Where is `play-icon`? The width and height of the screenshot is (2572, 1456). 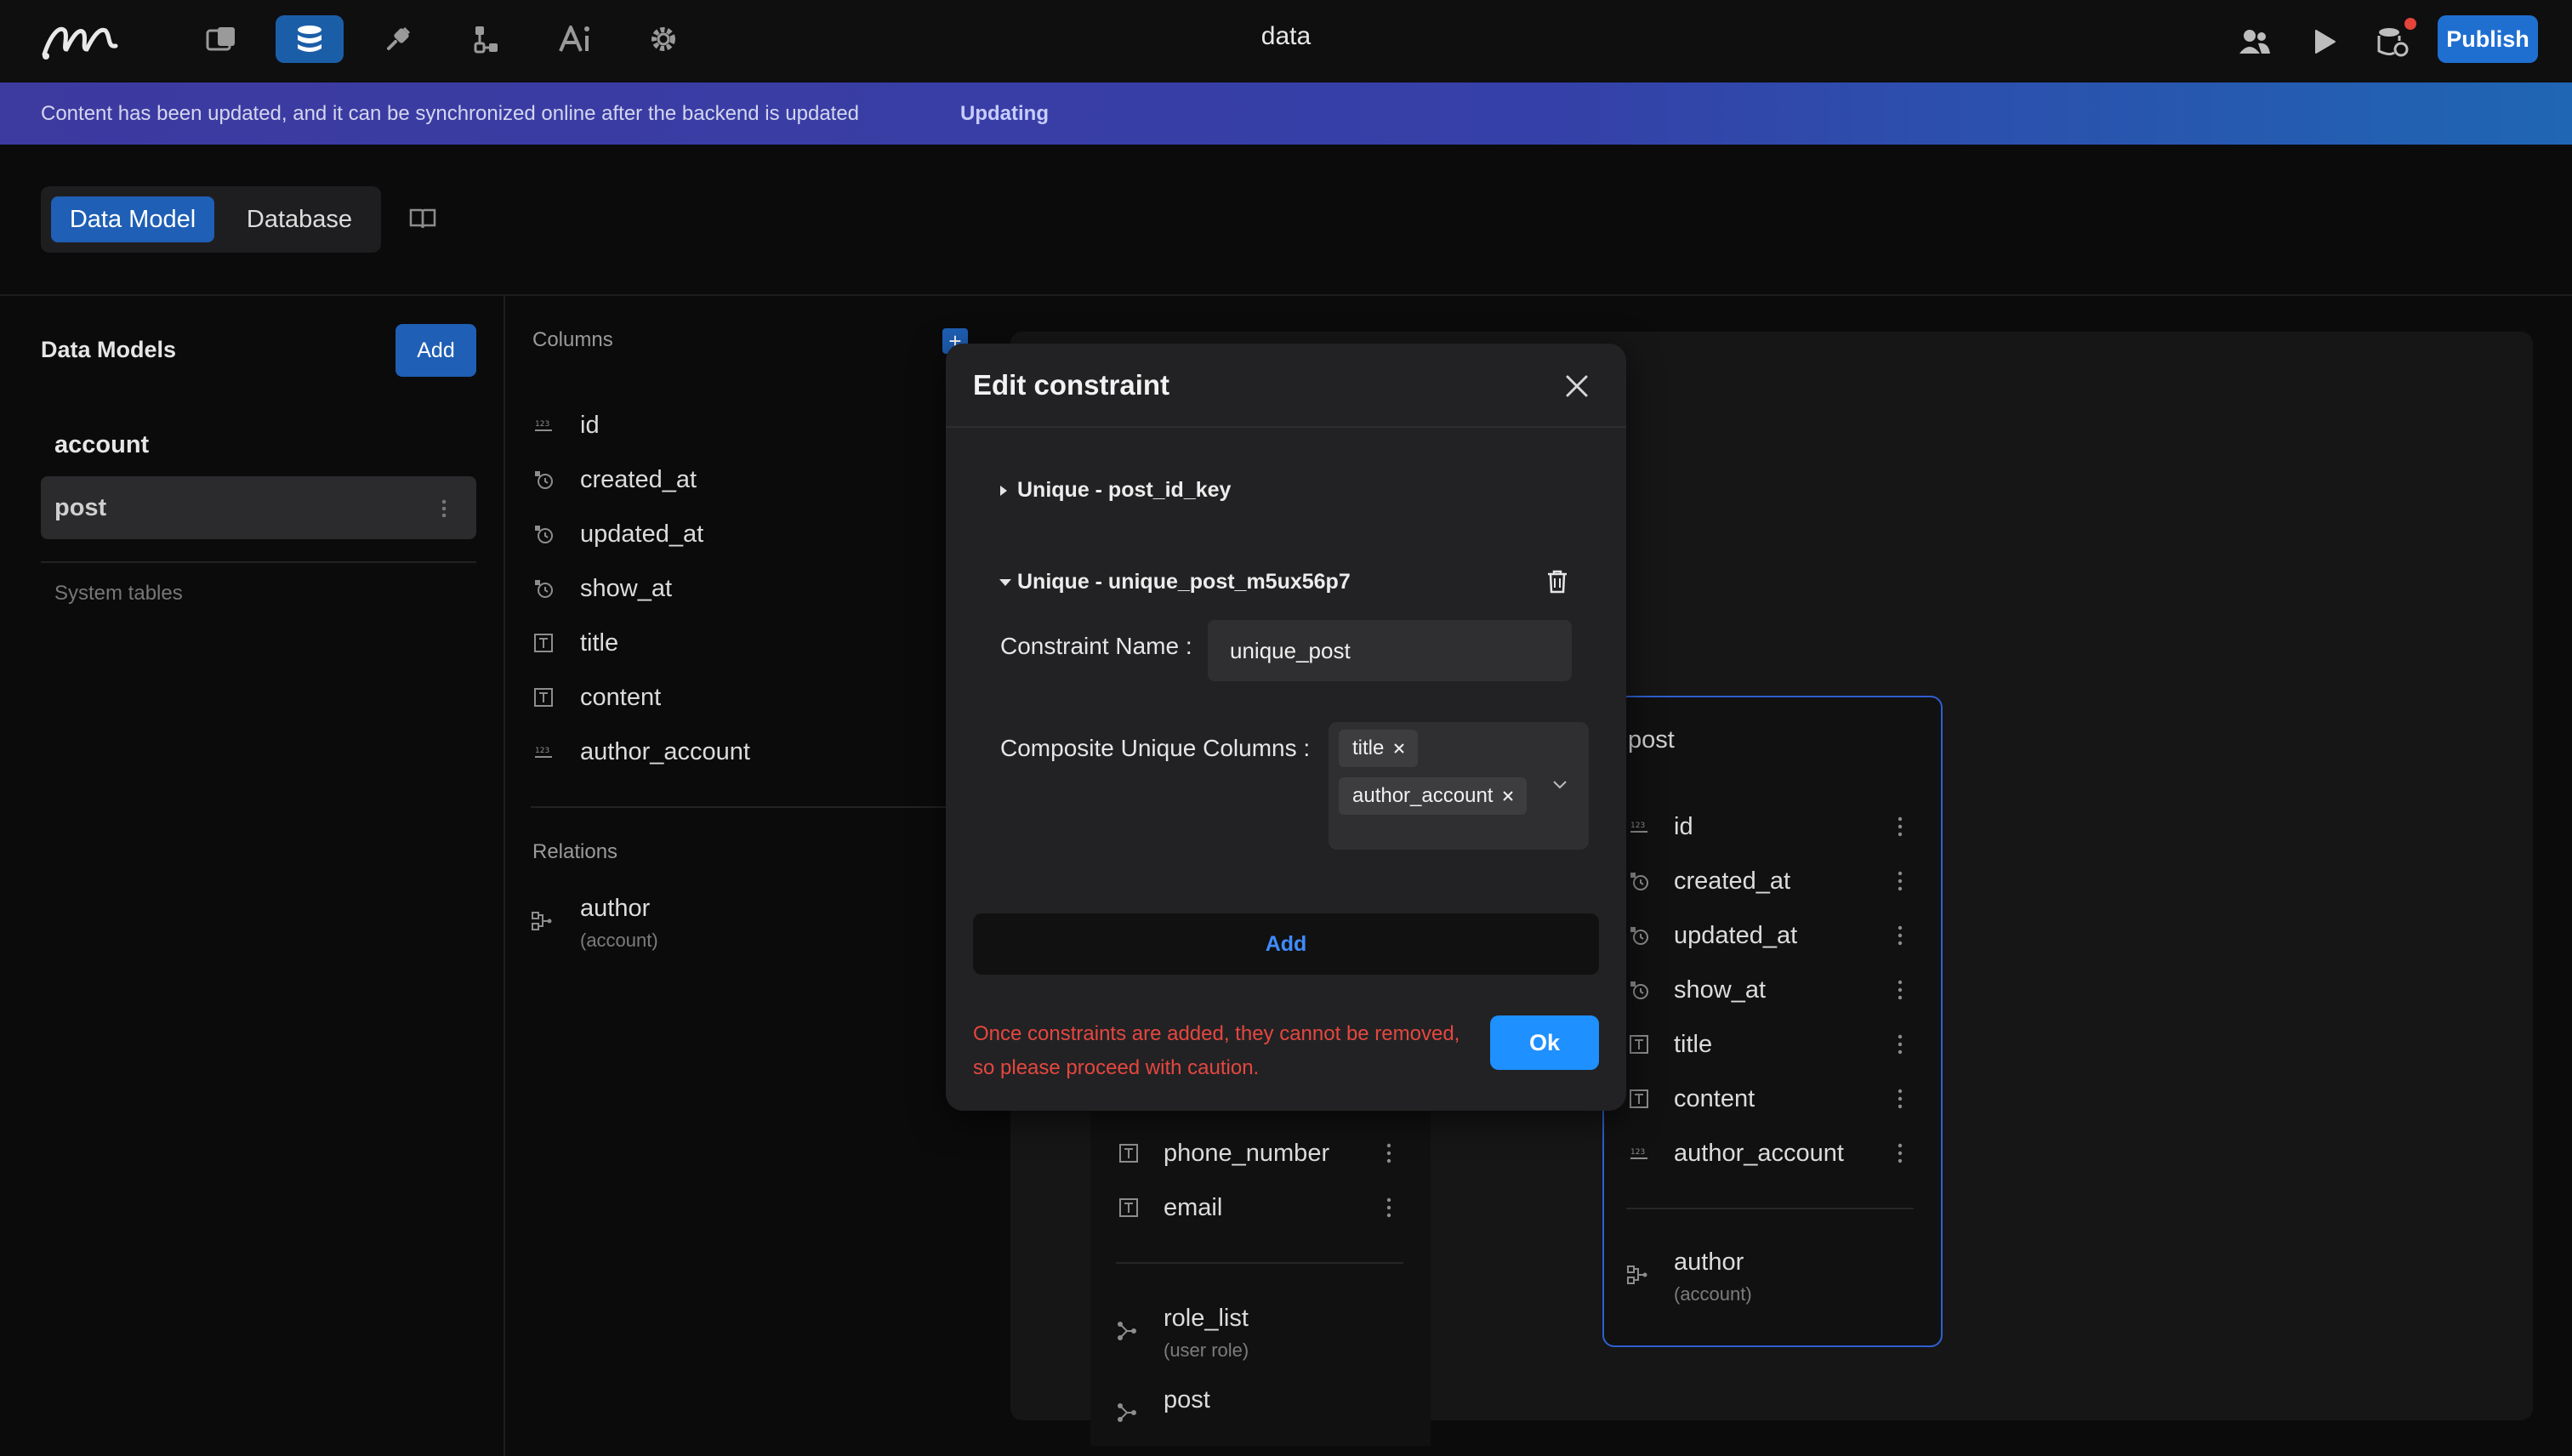
play-icon is located at coordinates (2325, 41).